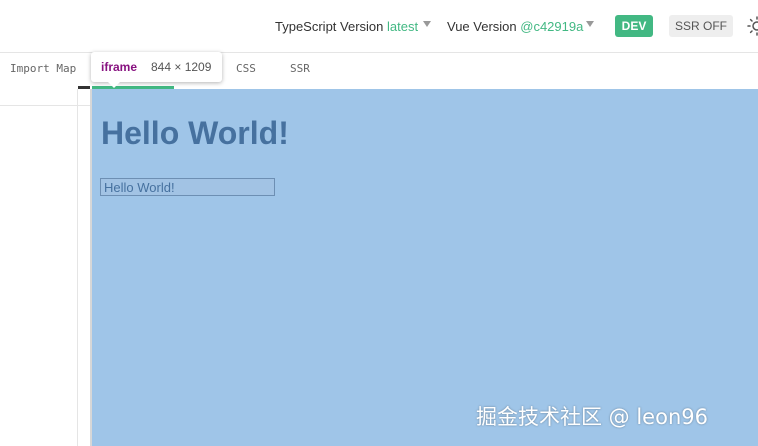 The height and width of the screenshot is (446, 758). I want to click on editor-divider, so click(77, 267).